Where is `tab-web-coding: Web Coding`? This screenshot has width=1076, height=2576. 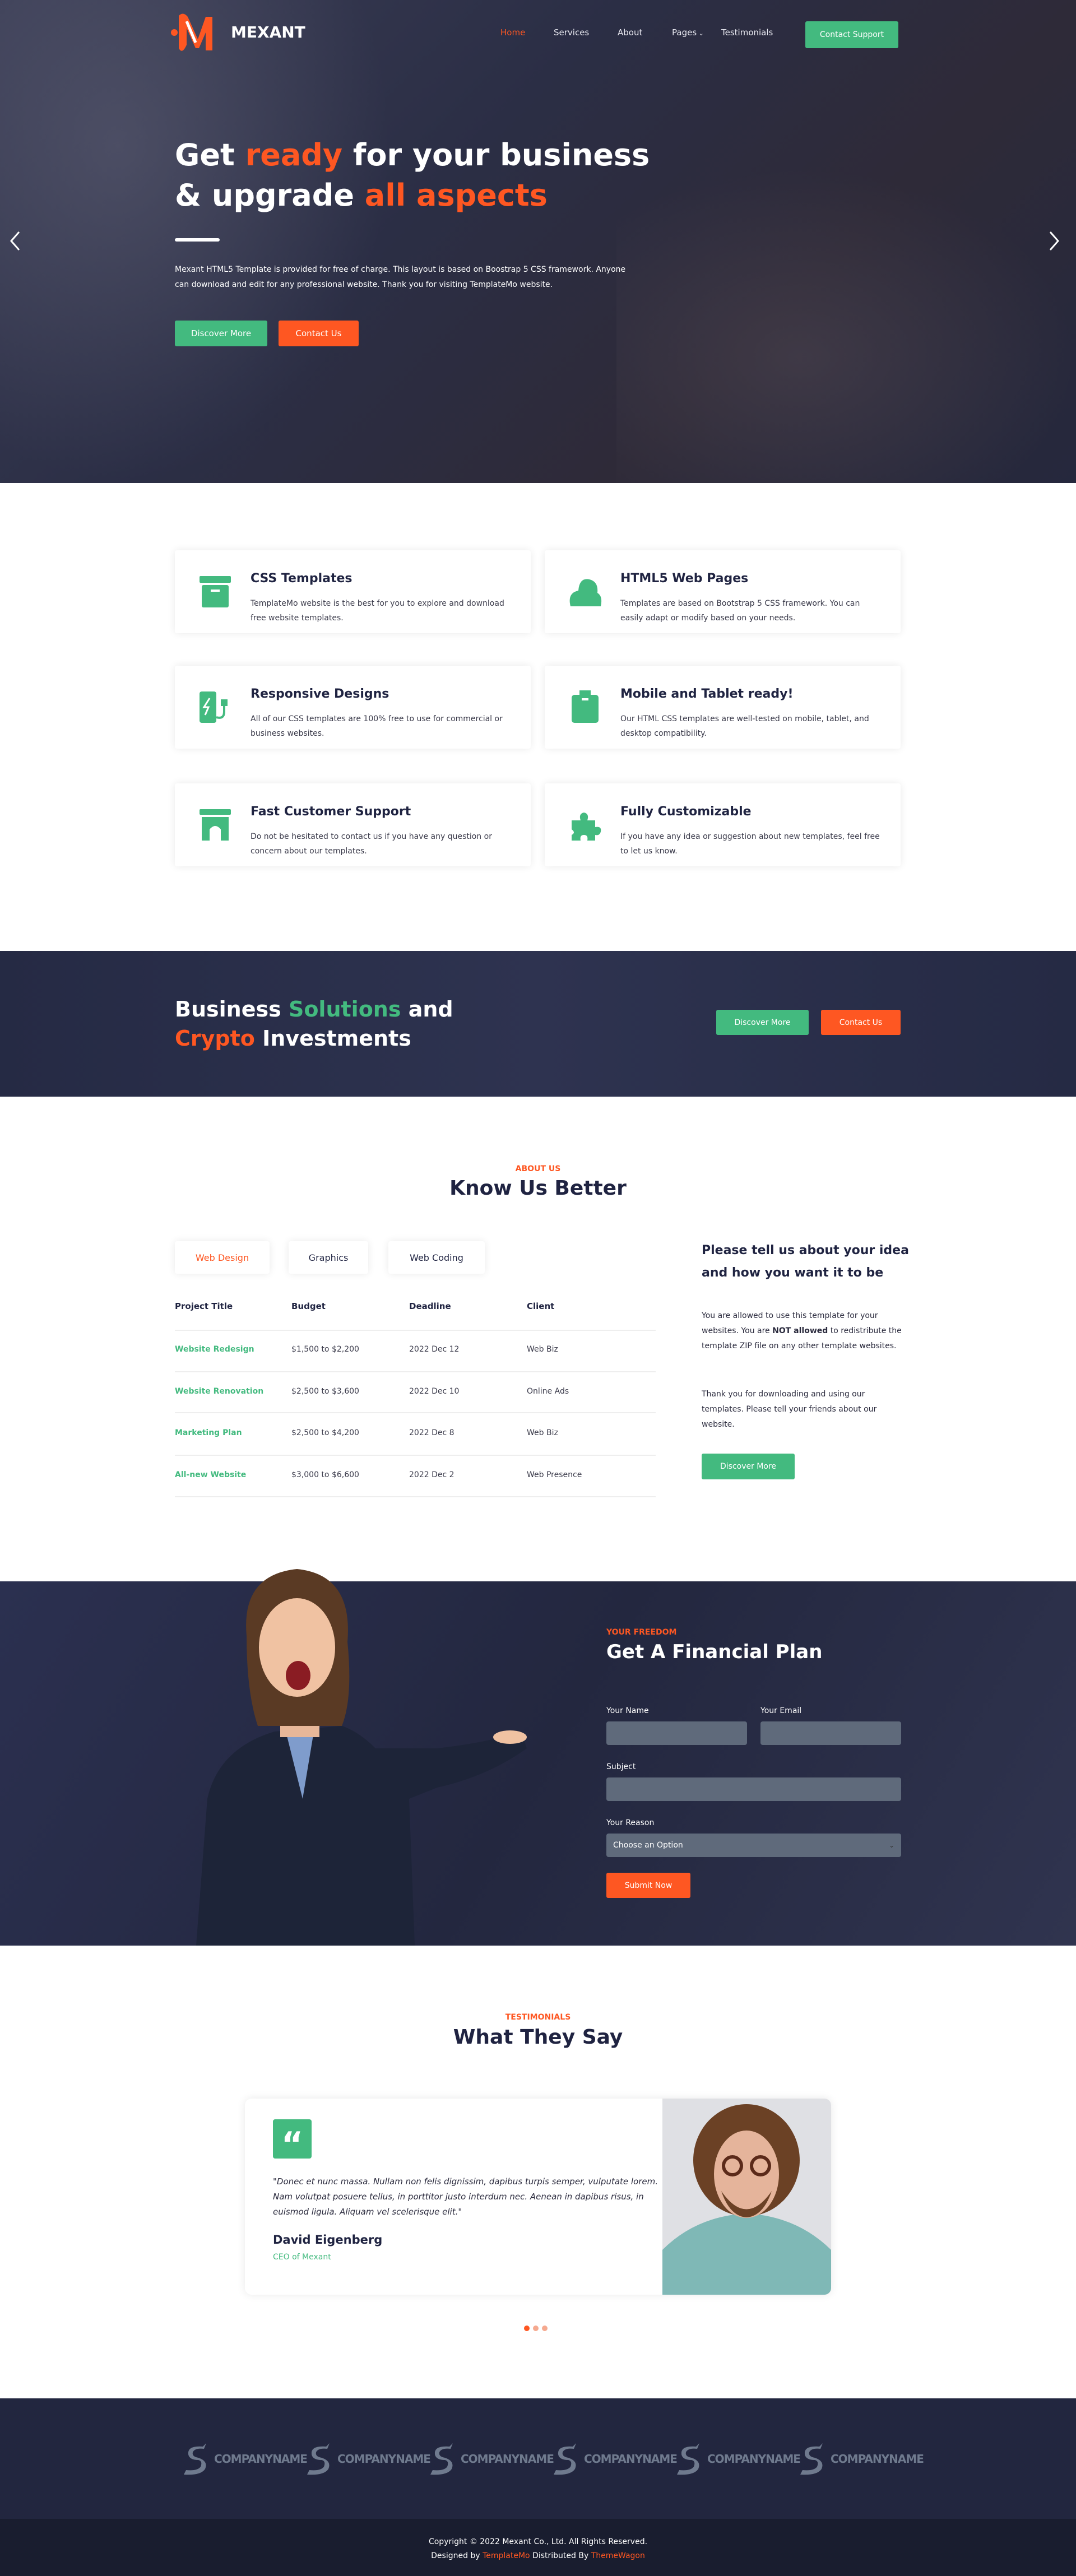
tab-web-coding: Web Coding is located at coordinates (436, 1257).